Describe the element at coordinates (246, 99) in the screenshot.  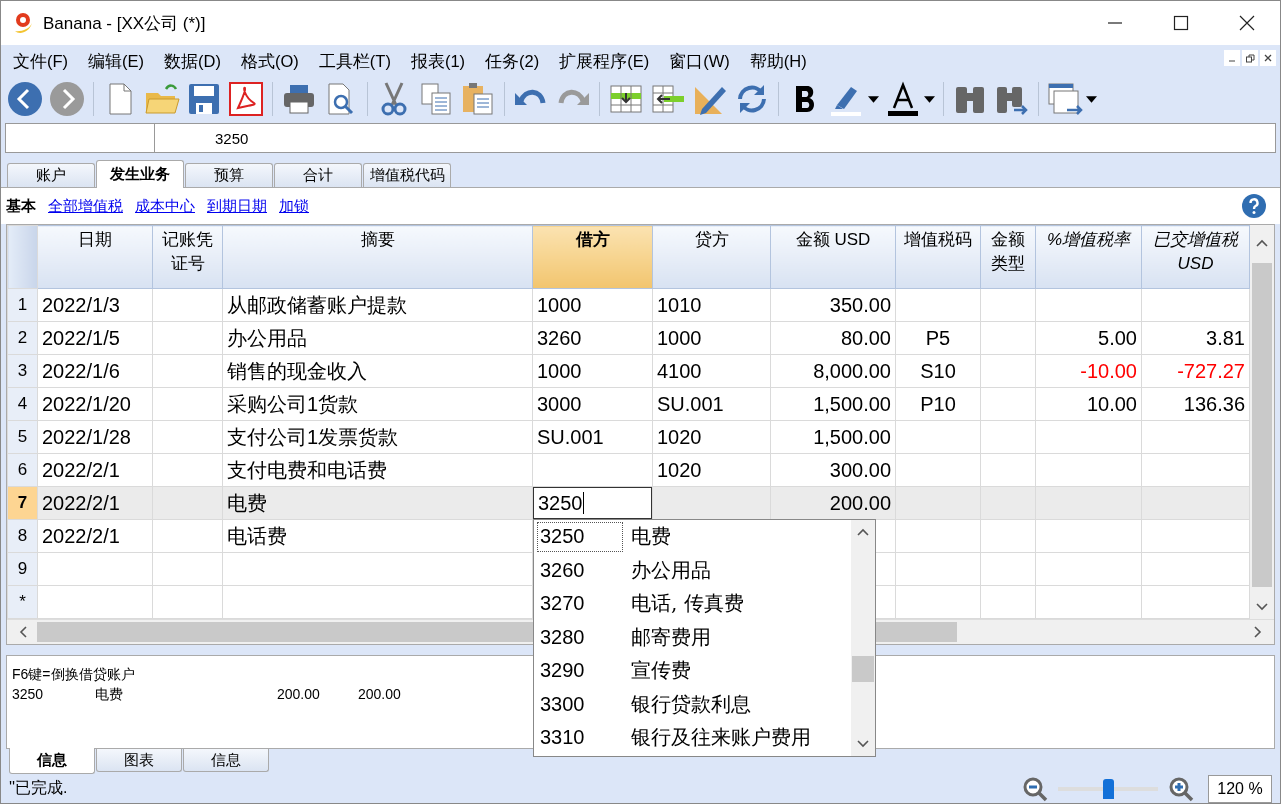
I see `pdf-icon` at that location.